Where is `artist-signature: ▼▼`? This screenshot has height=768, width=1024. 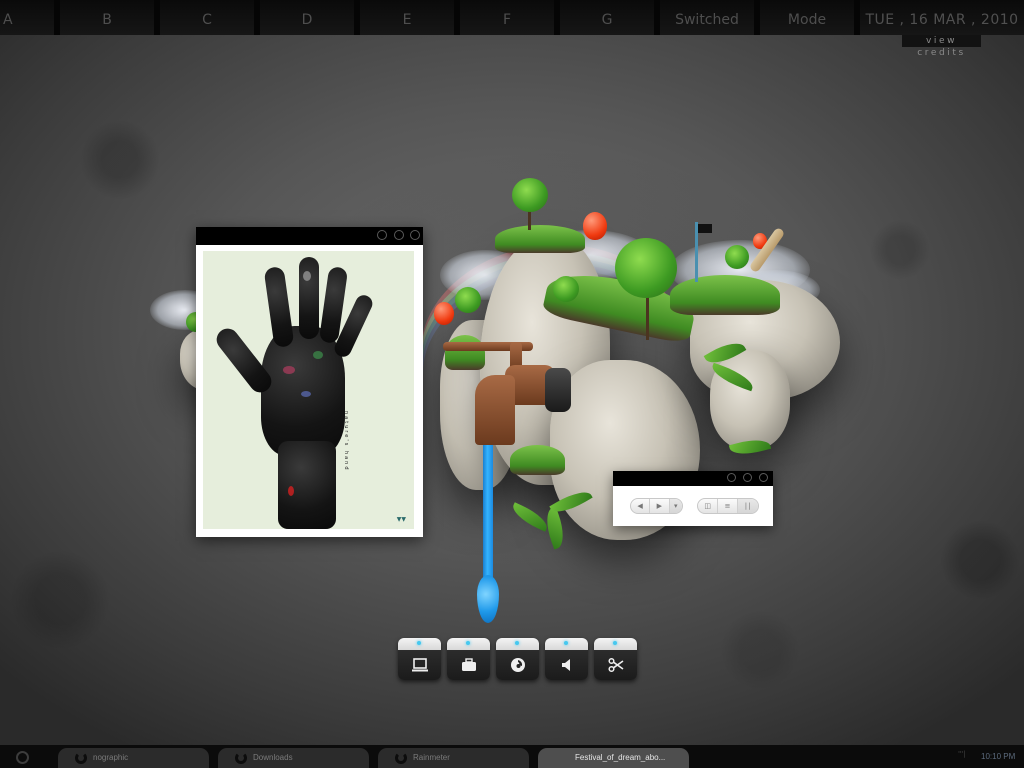
artist-signature: ▼▼ is located at coordinates (401, 519).